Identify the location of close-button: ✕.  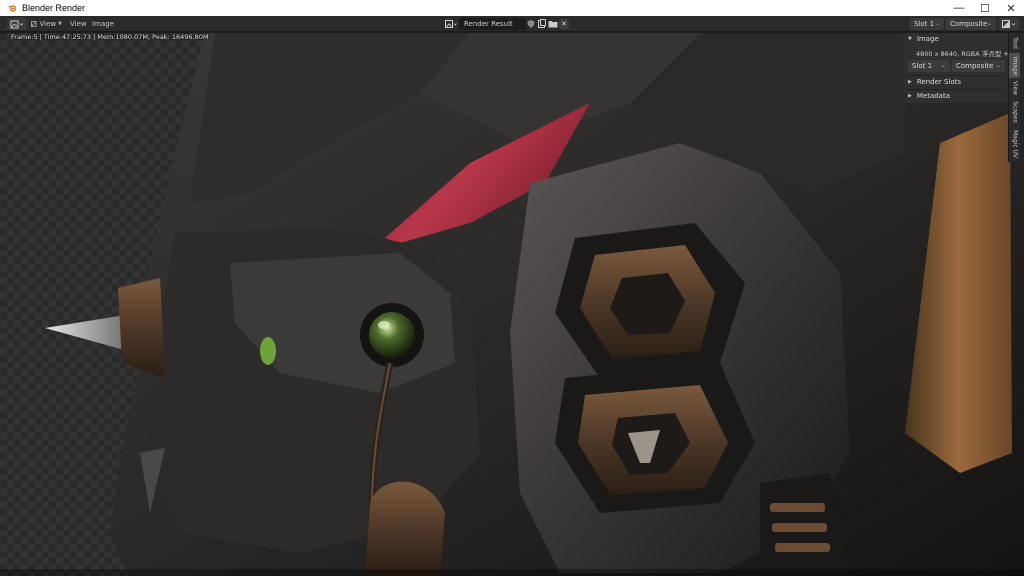
(1011, 8).